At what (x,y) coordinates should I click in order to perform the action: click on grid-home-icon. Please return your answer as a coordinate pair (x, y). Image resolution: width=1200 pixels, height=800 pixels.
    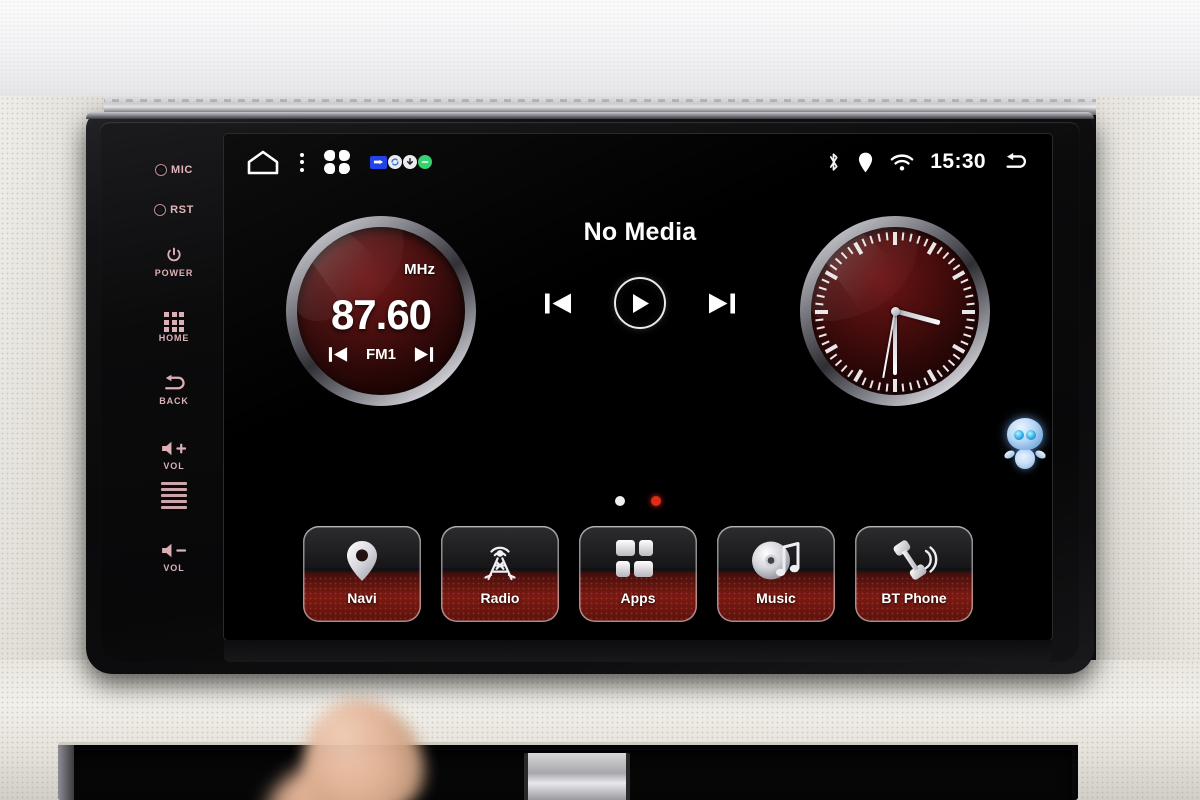
    Looking at the image, I should click on (174, 322).